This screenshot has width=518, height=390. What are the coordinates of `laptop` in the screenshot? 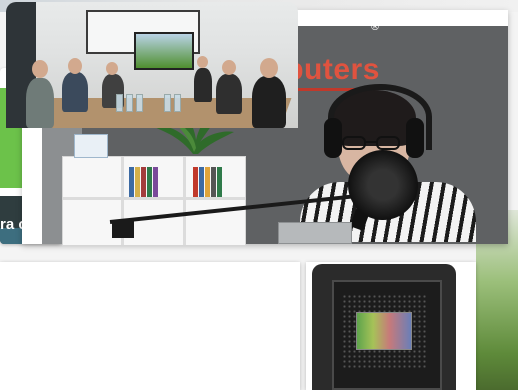 It's located at (315, 233).